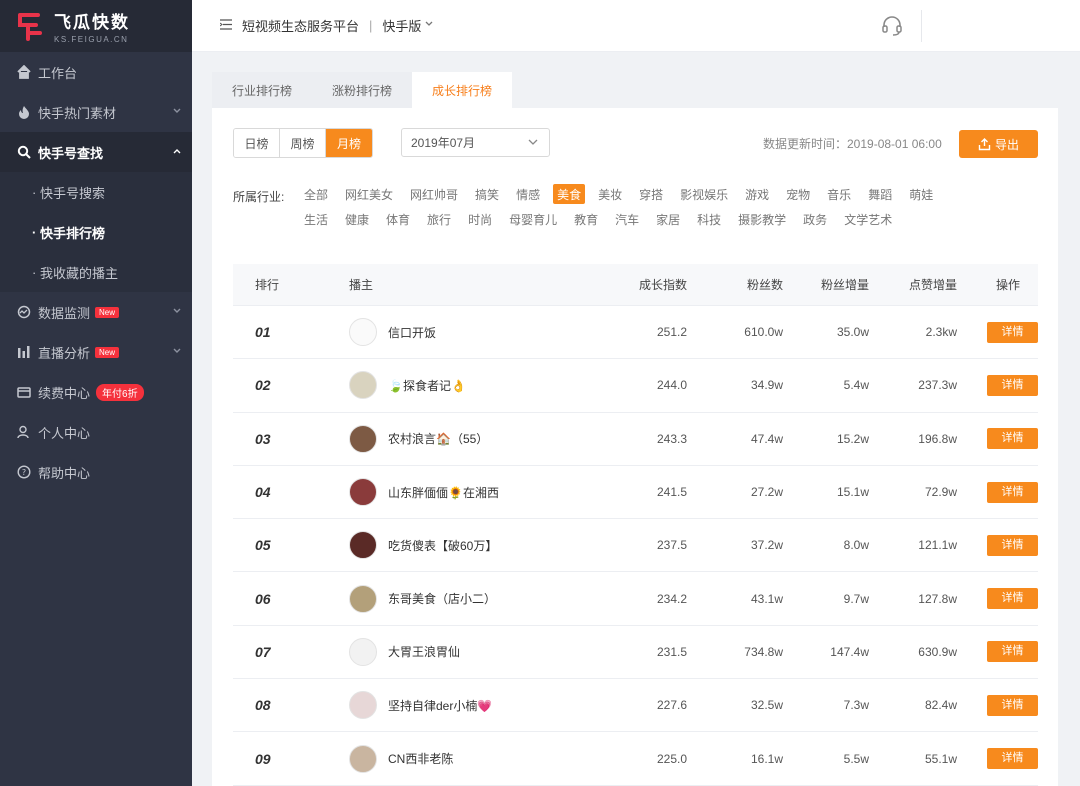 This screenshot has width=1080, height=786. I want to click on sidebar-subitem-search: · 快手号搜索, so click(96, 192).